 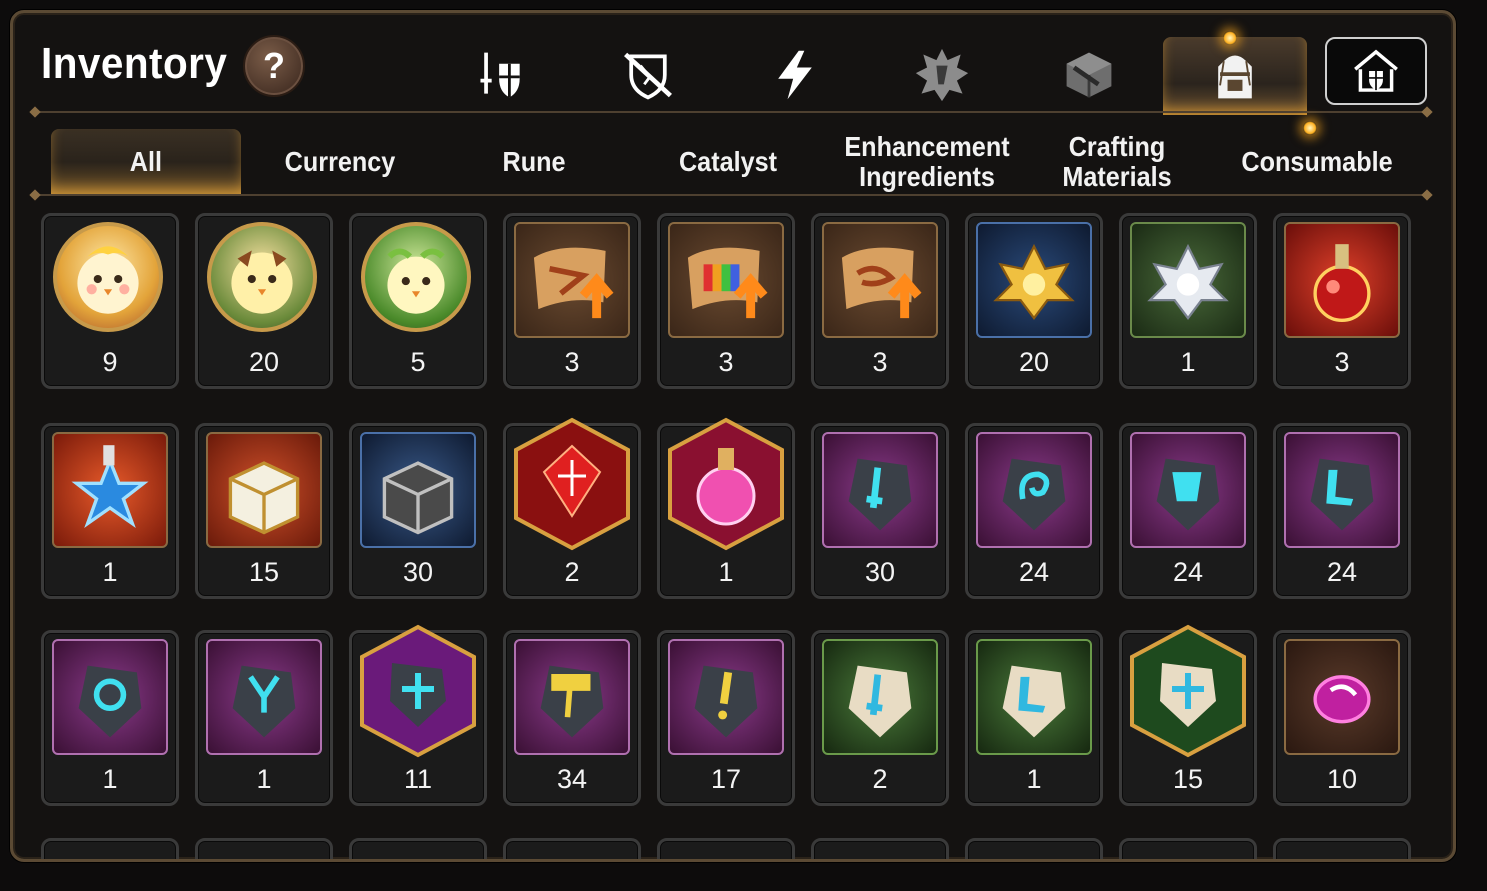 What do you see at coordinates (108, 277) in the screenshot?
I see `yellow-chick-round-icon` at bounding box center [108, 277].